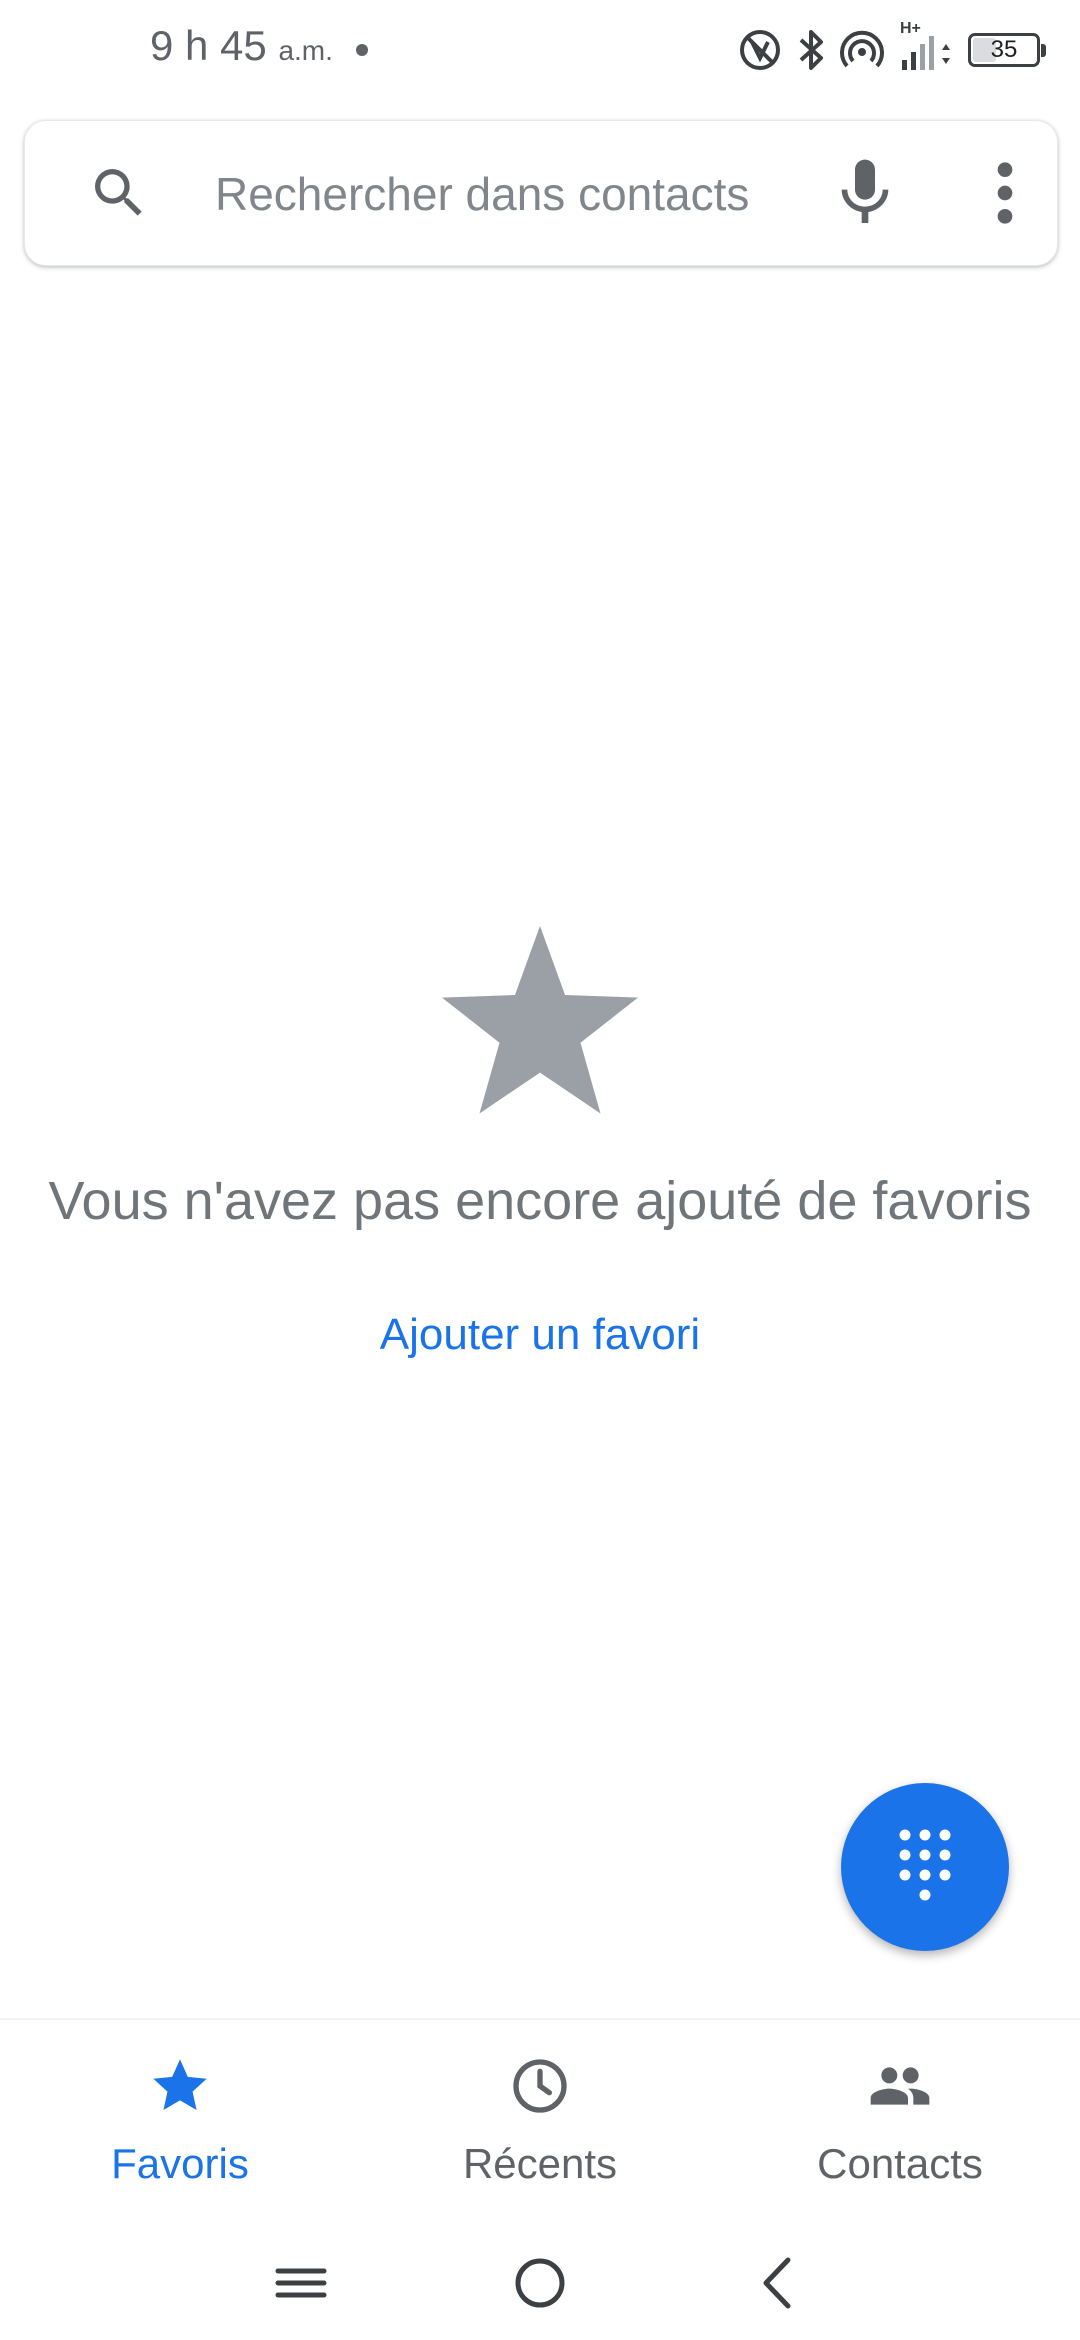 Image resolution: width=1080 pixels, height=2340 pixels. I want to click on recent-apps-menu-icon, so click(301, 2283).